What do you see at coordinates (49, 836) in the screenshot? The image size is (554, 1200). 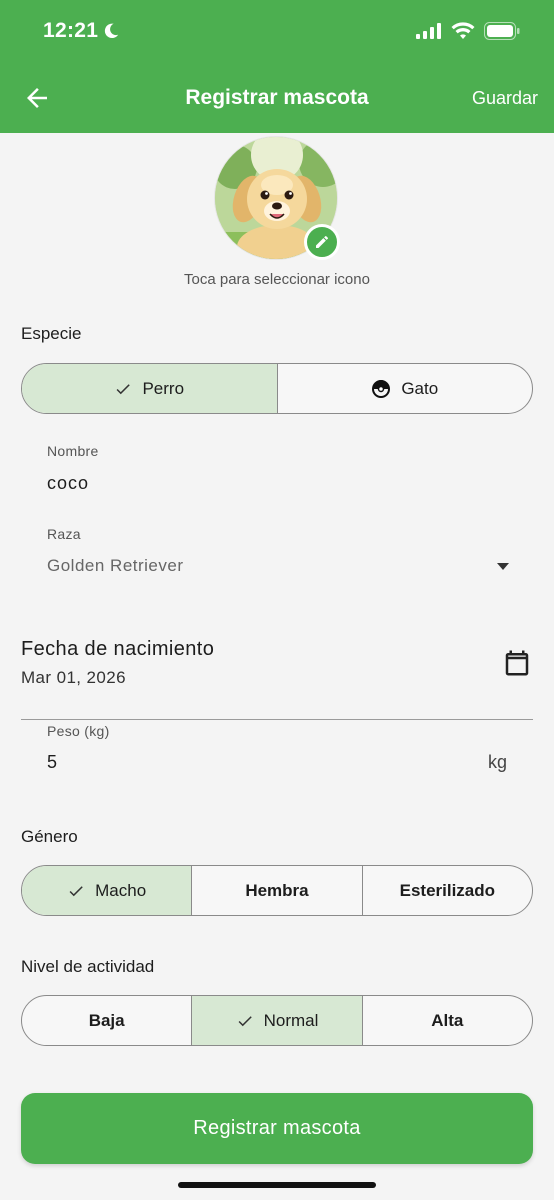 I see `gender-label: Género` at bounding box center [49, 836].